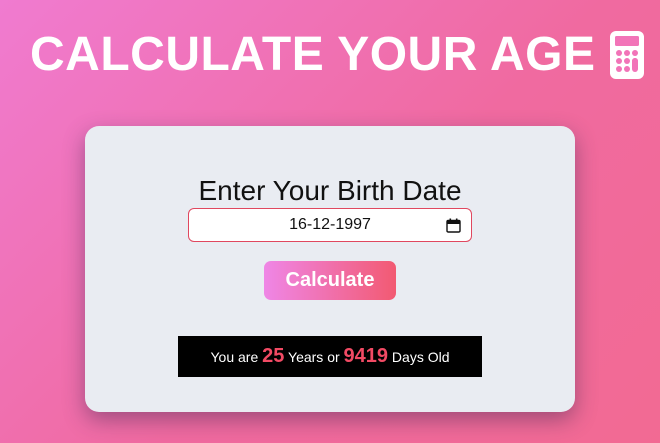  I want to click on birth-date-input: 16-12-1997, so click(330, 225).